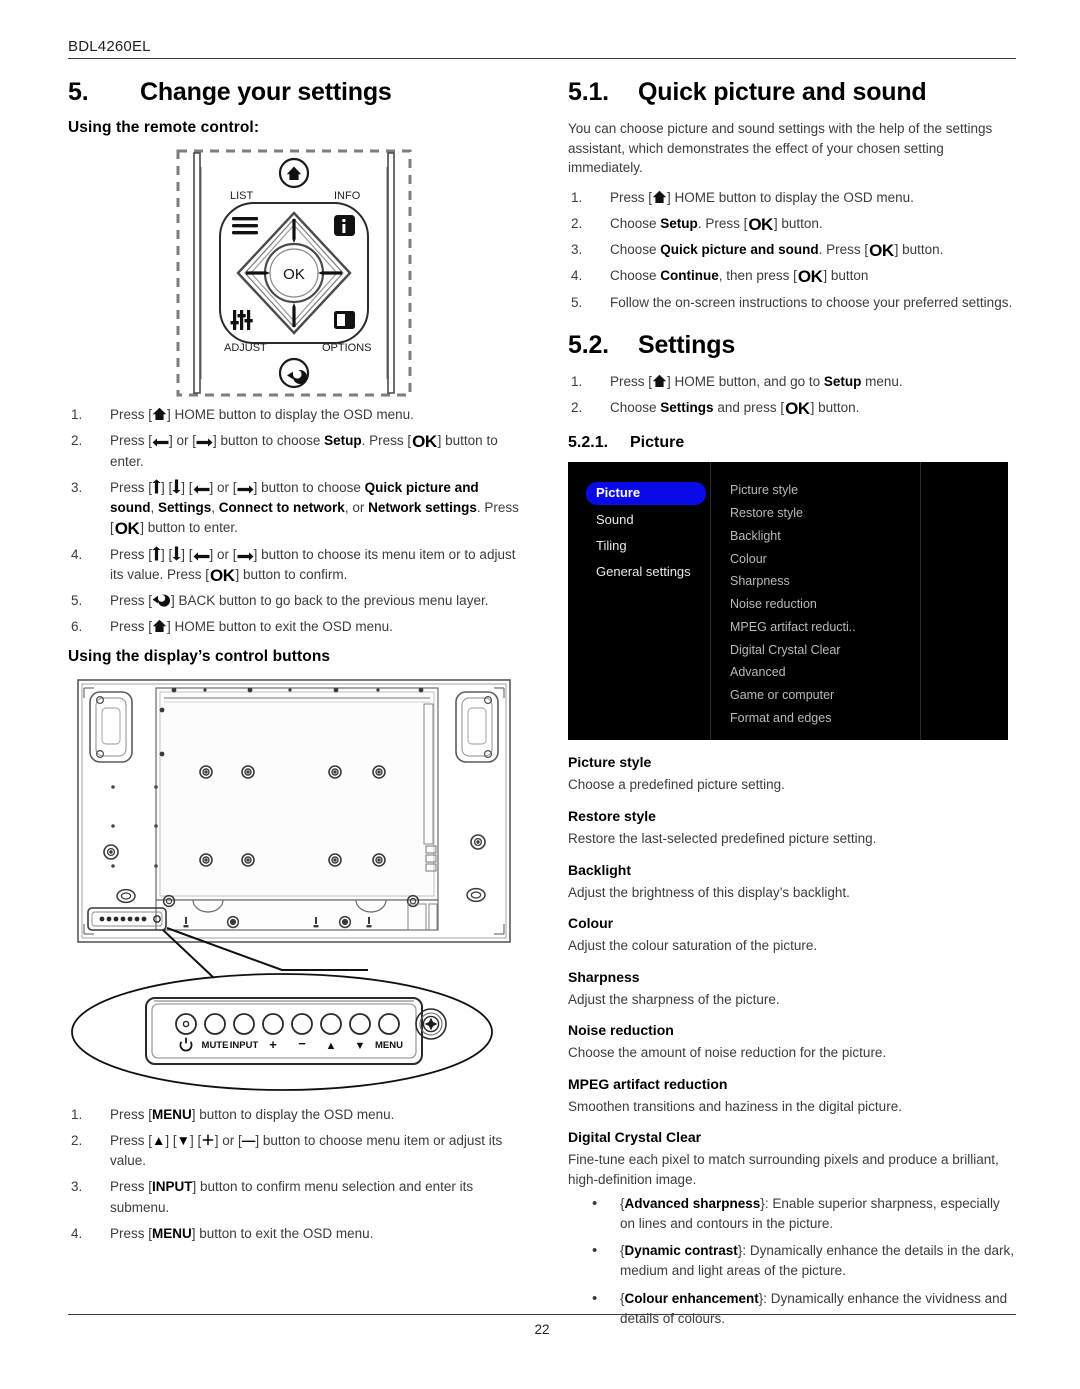 The image size is (1080, 1389). What do you see at coordinates (215, 1045) in the screenshot?
I see `label-mute: MUTE` at bounding box center [215, 1045].